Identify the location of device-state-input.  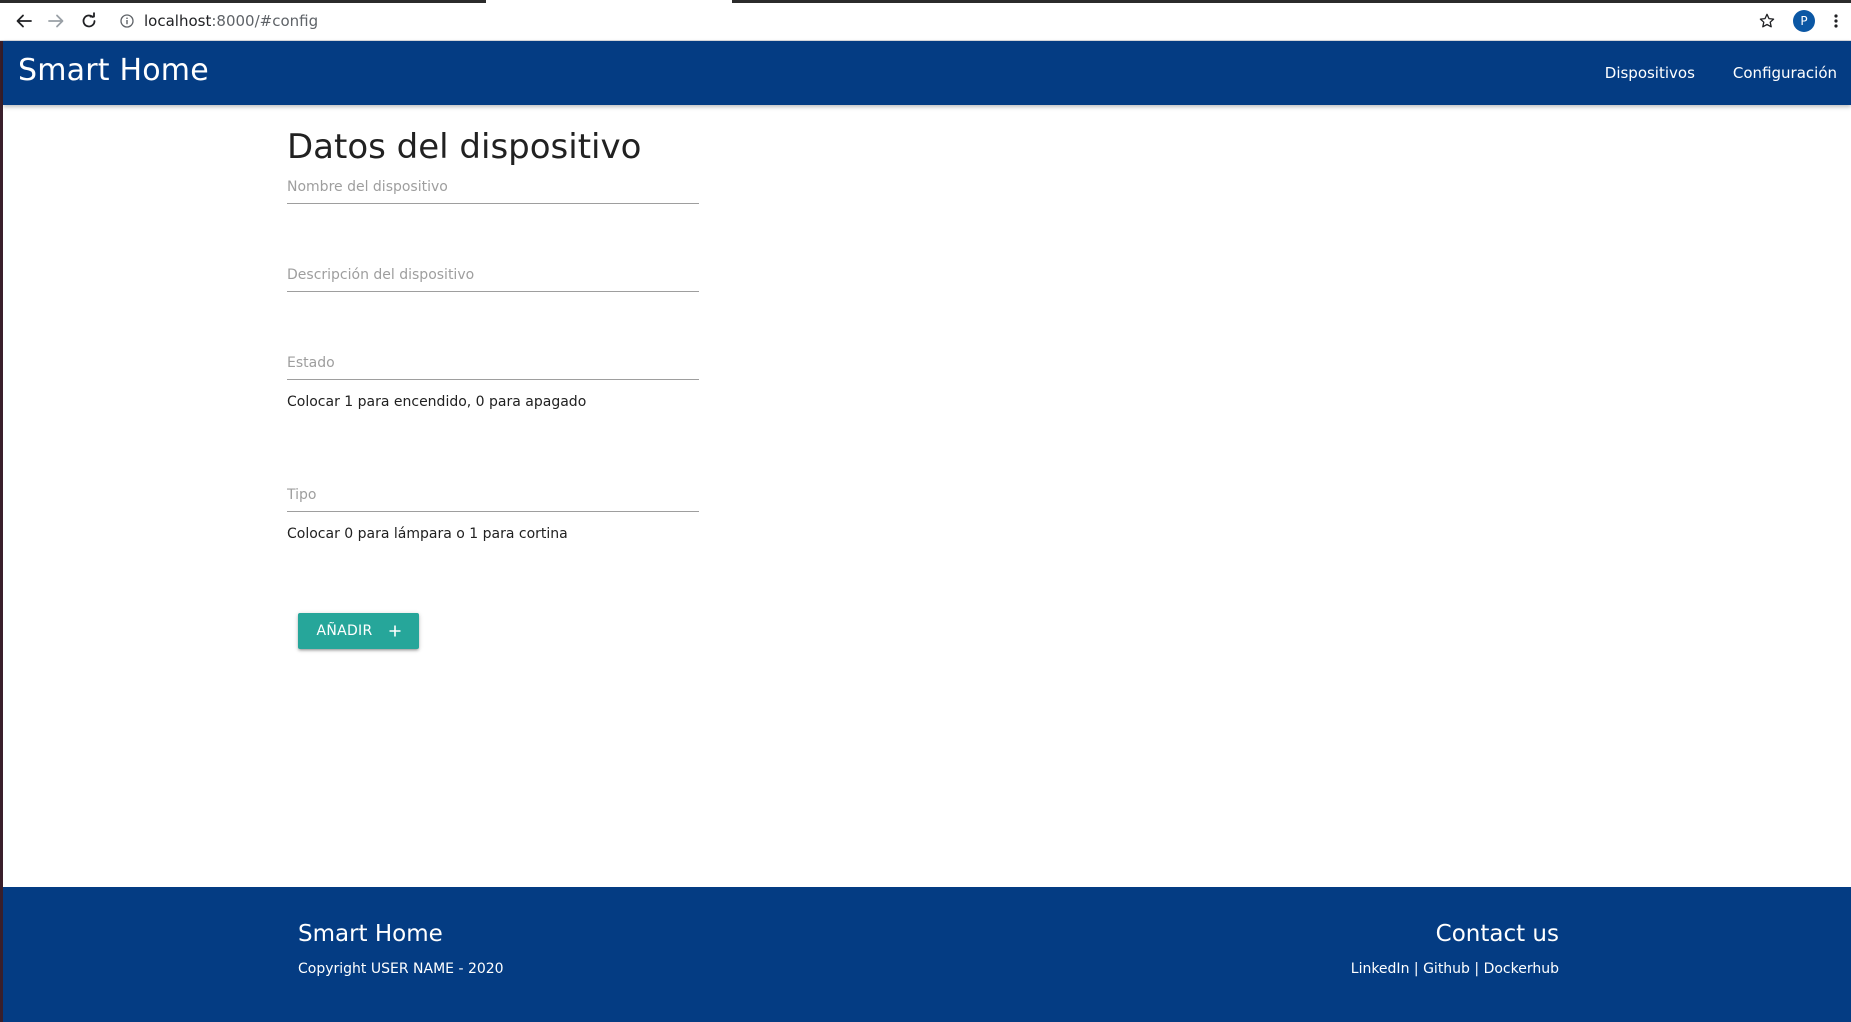
(493, 359).